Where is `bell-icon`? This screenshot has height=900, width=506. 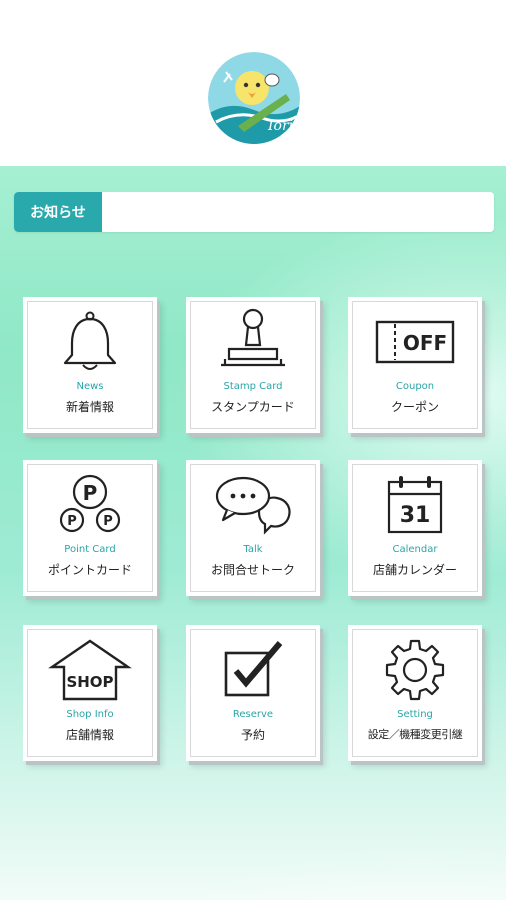 bell-icon is located at coordinates (90, 342).